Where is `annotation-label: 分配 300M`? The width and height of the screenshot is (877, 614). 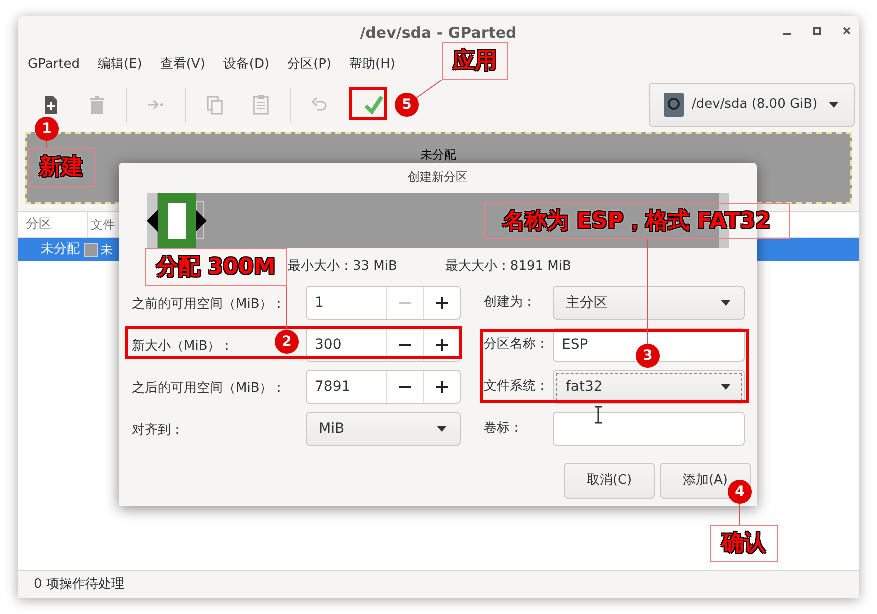
annotation-label: 分配 300M is located at coordinates (216, 267).